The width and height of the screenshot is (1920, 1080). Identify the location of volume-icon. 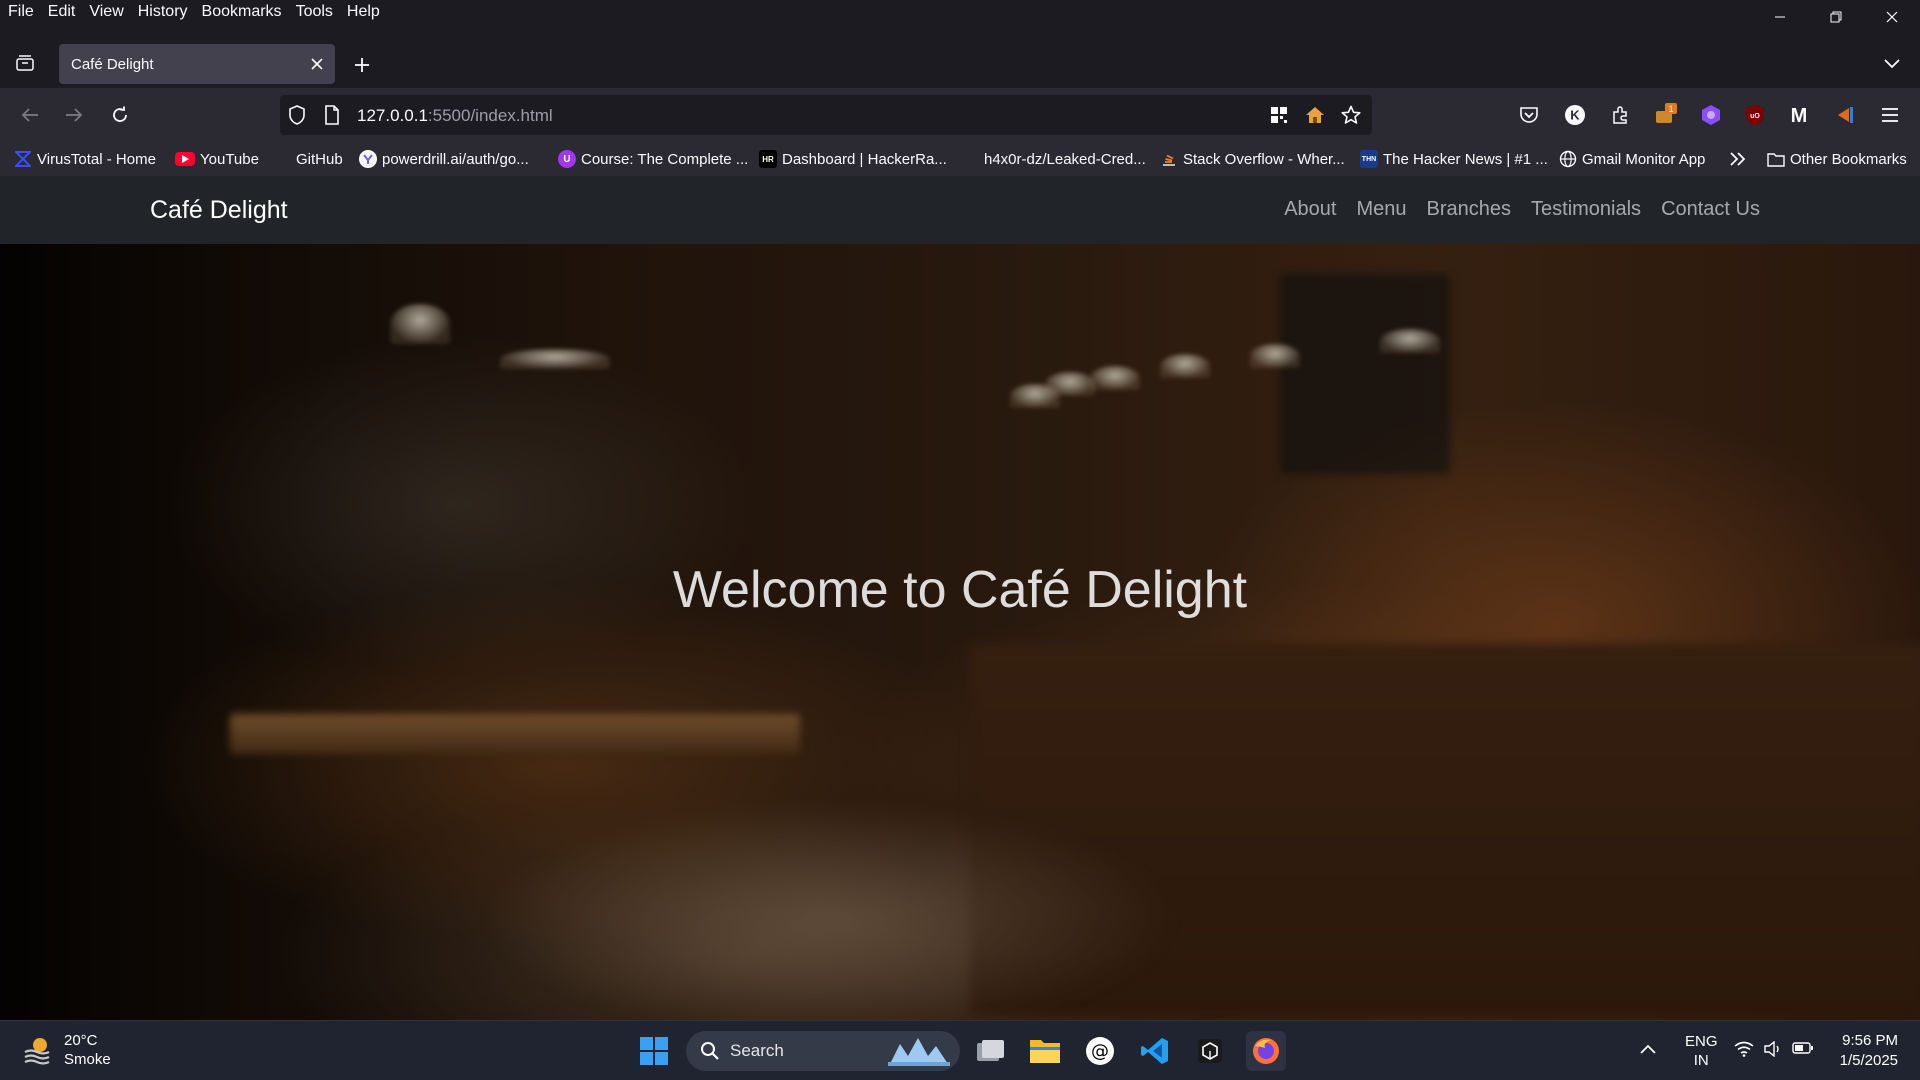
(1771, 1049).